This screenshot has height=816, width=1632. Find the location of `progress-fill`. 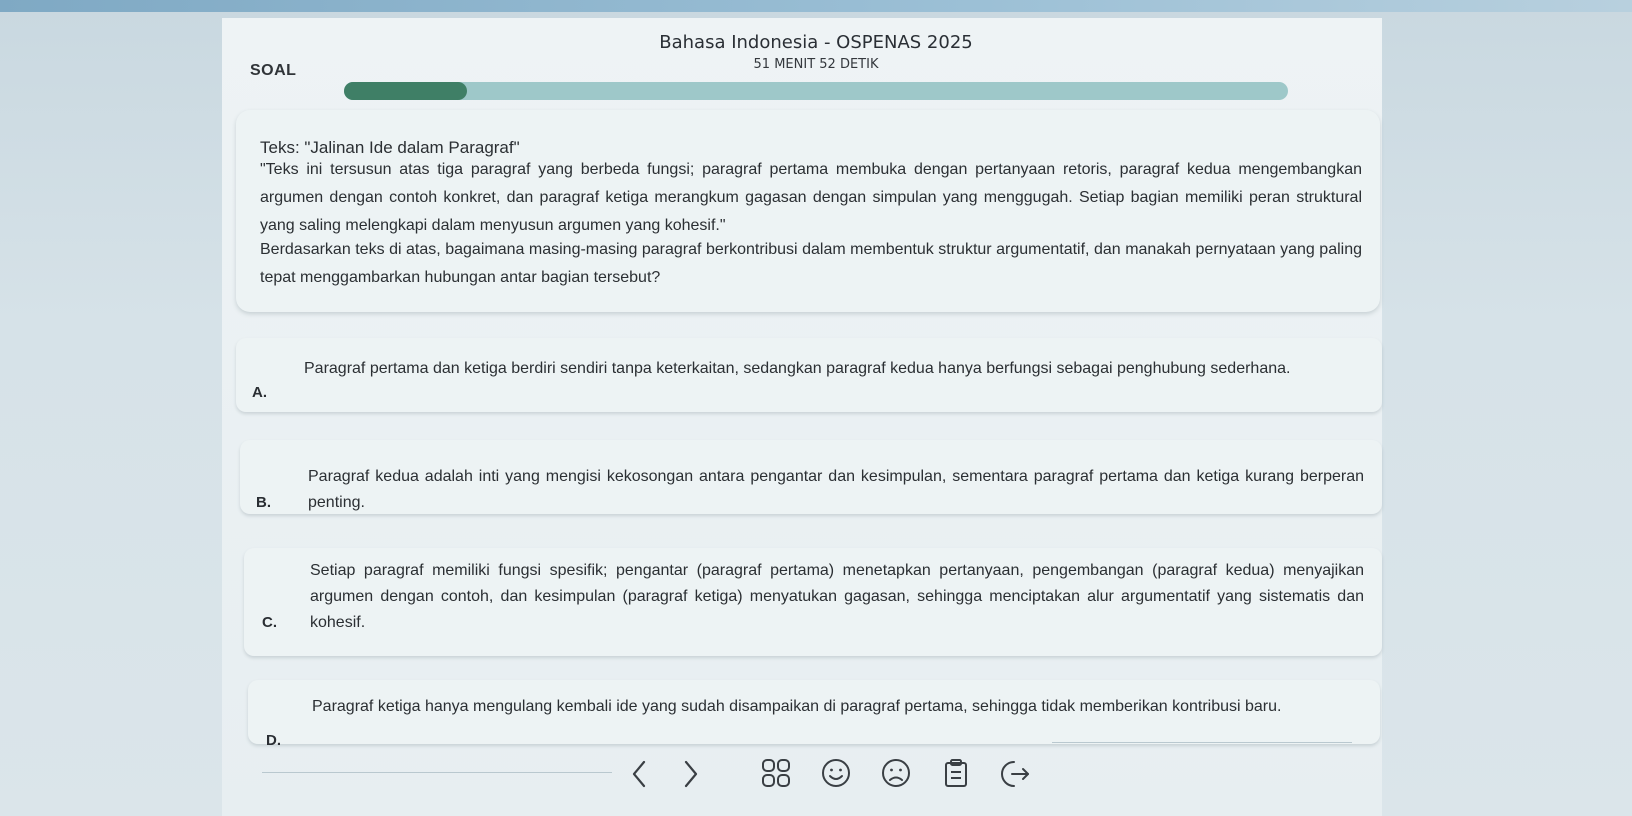

progress-fill is located at coordinates (405, 91).